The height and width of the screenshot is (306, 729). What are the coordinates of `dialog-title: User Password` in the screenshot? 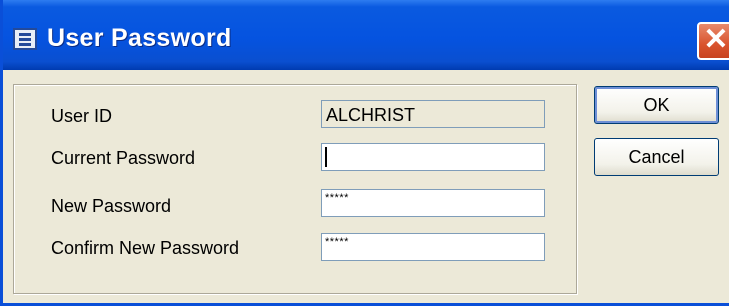 It's located at (139, 38).